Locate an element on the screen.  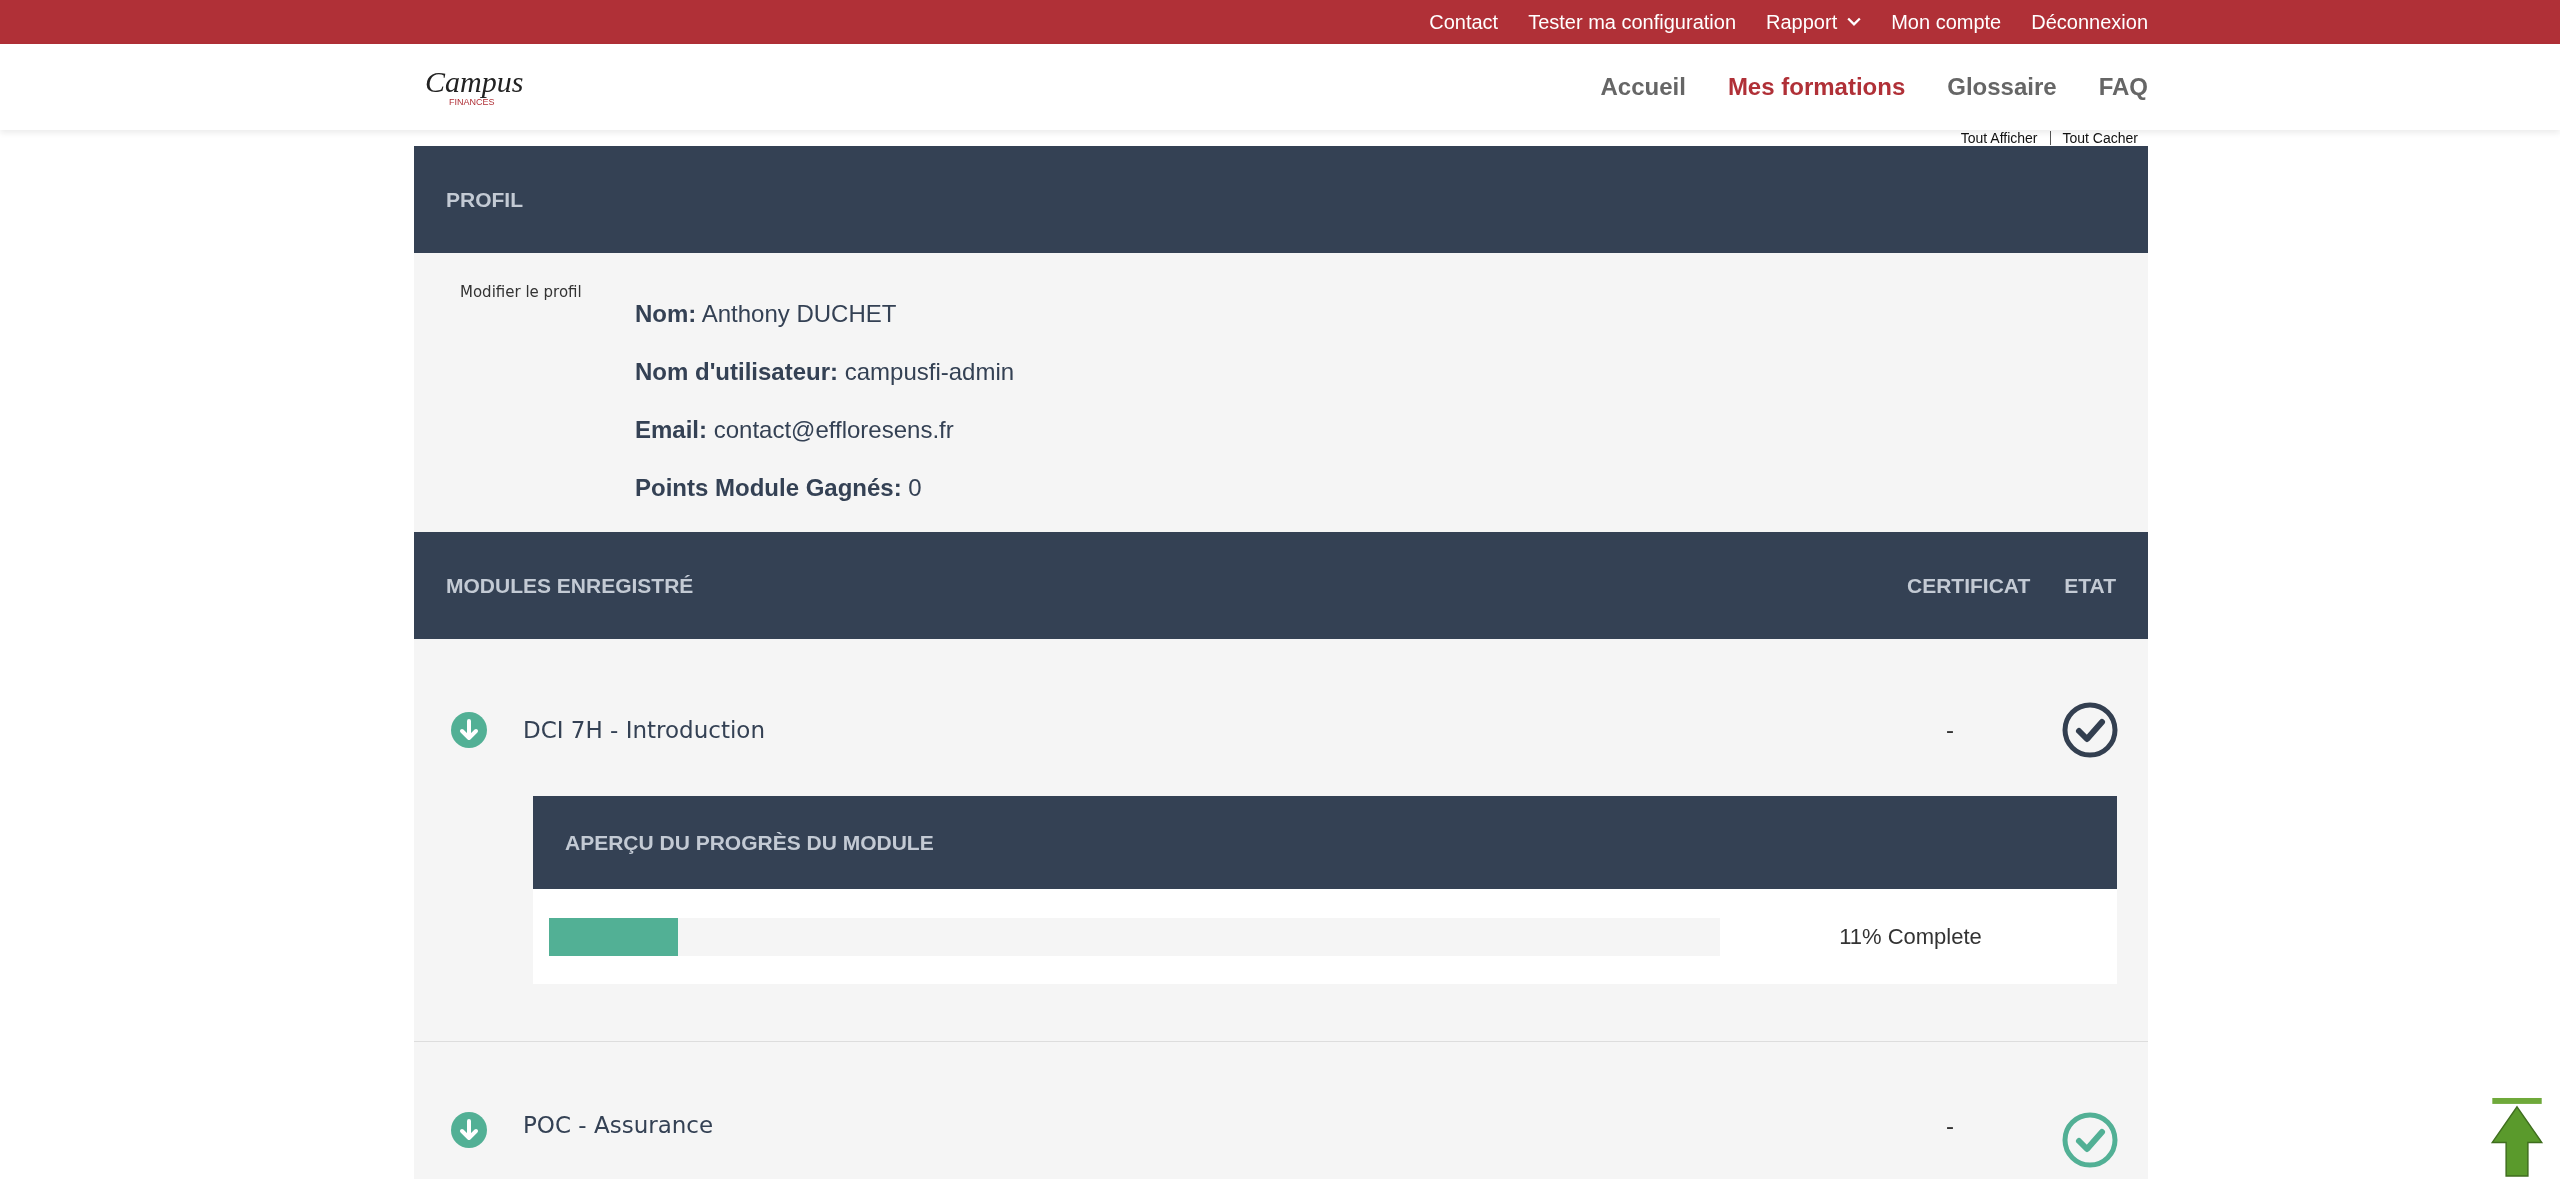
top-link: Tester ma configuration is located at coordinates (1632, 22).